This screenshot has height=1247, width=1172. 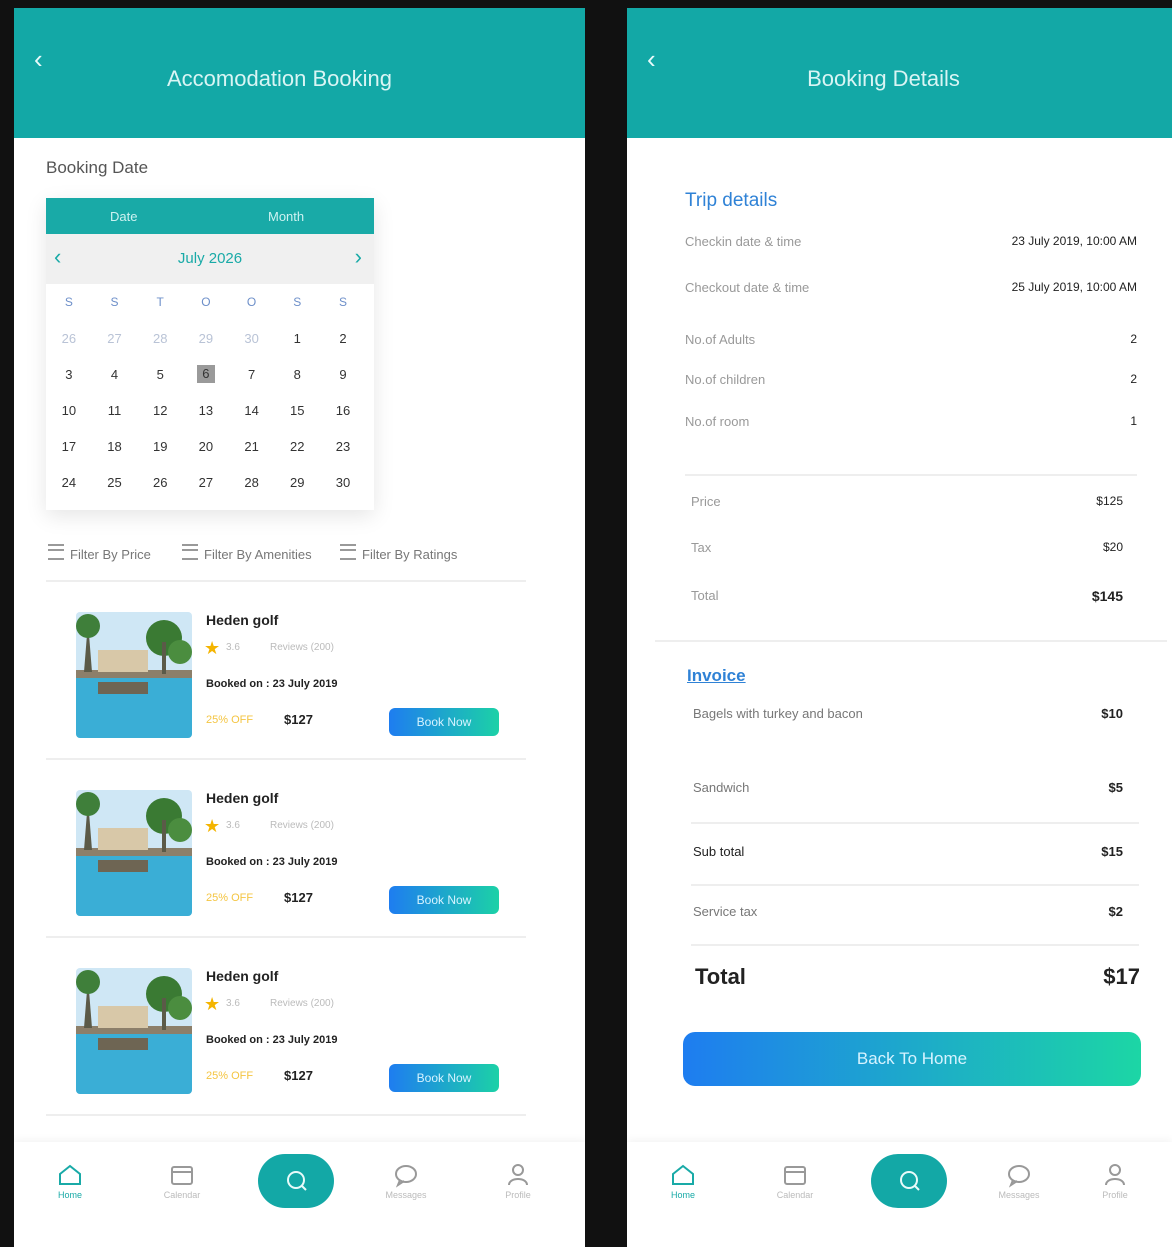 What do you see at coordinates (242, 798) in the screenshot?
I see `hotel-name: Heden golf` at bounding box center [242, 798].